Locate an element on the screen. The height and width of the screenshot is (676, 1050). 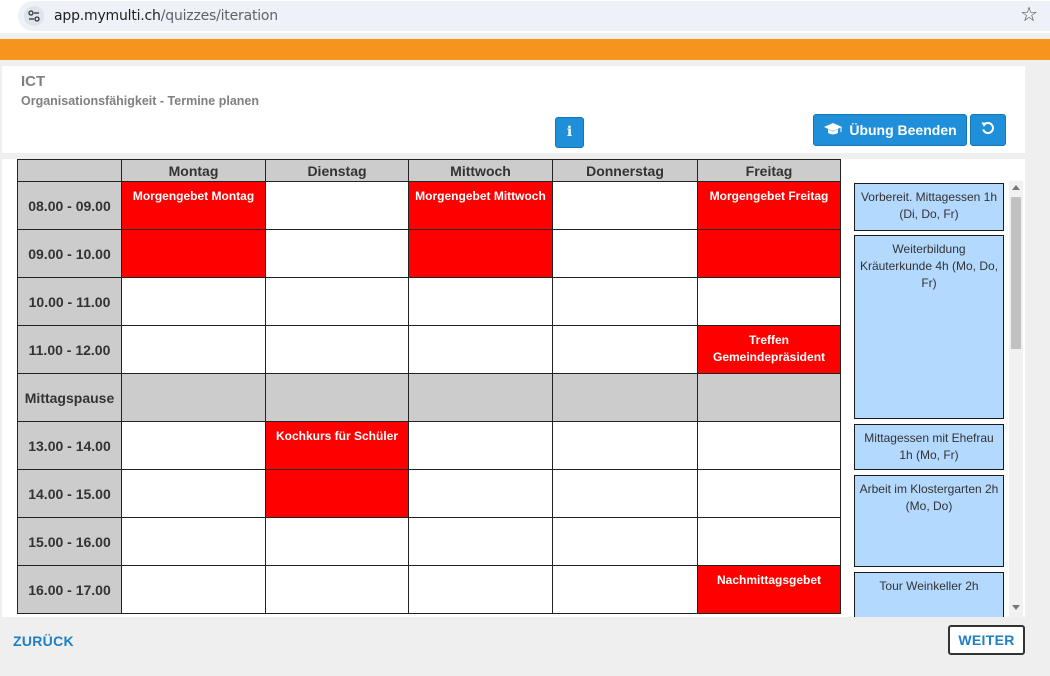
schedule-row: 13.00 - 14.00 Kochkurs für Schüler is located at coordinates (429, 445).